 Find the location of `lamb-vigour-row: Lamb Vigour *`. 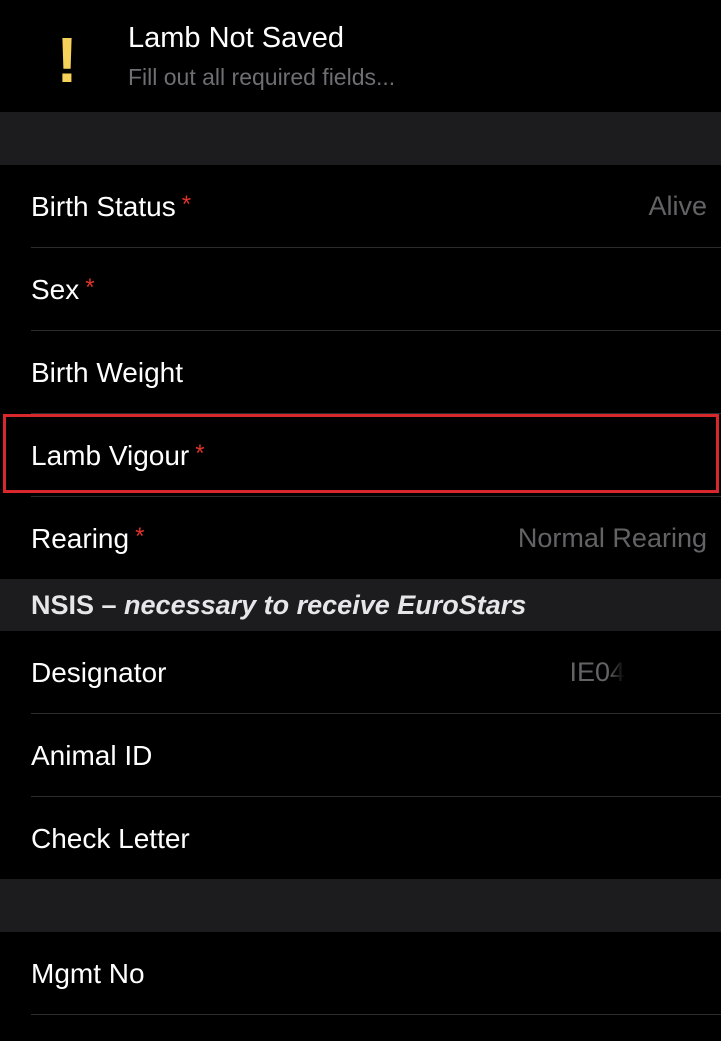

lamb-vigour-row: Lamb Vigour * is located at coordinates (360, 455).